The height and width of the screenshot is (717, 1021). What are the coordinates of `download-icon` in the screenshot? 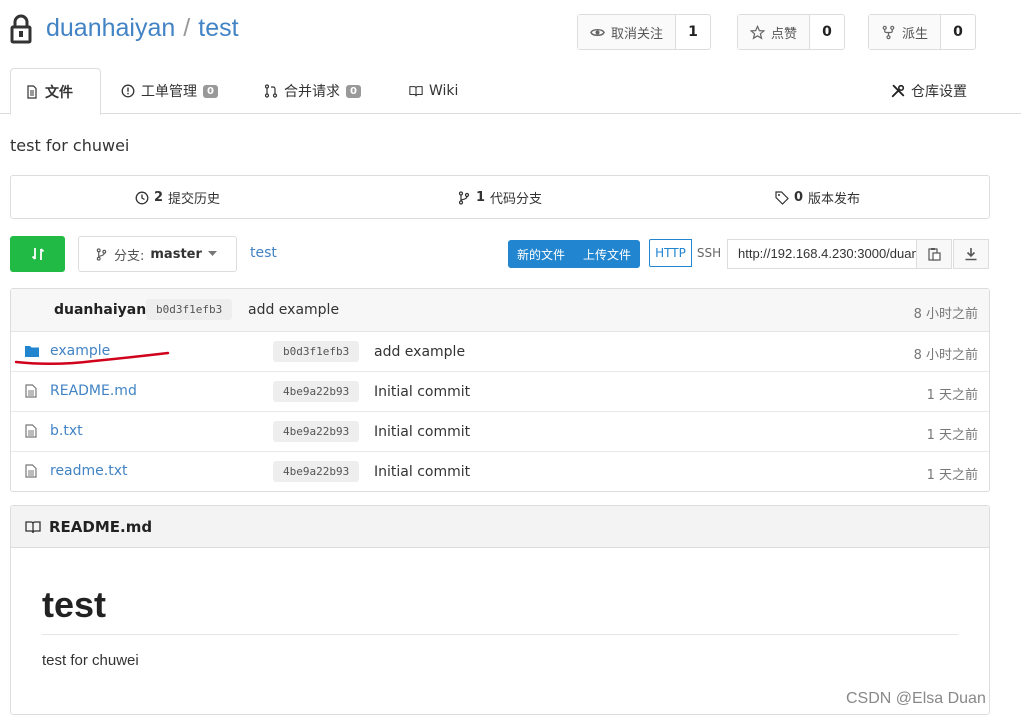 It's located at (971, 254).